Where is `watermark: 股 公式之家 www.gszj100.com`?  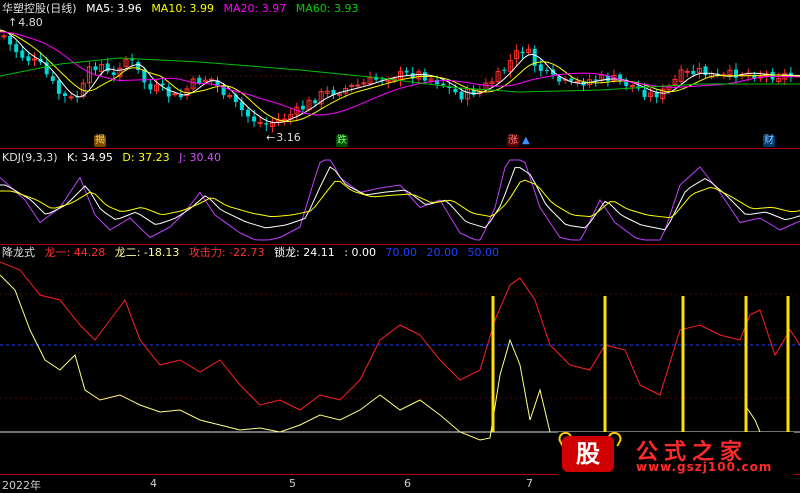
watermark: 股 公式之家 www.gszj100.com is located at coordinates (674, 452).